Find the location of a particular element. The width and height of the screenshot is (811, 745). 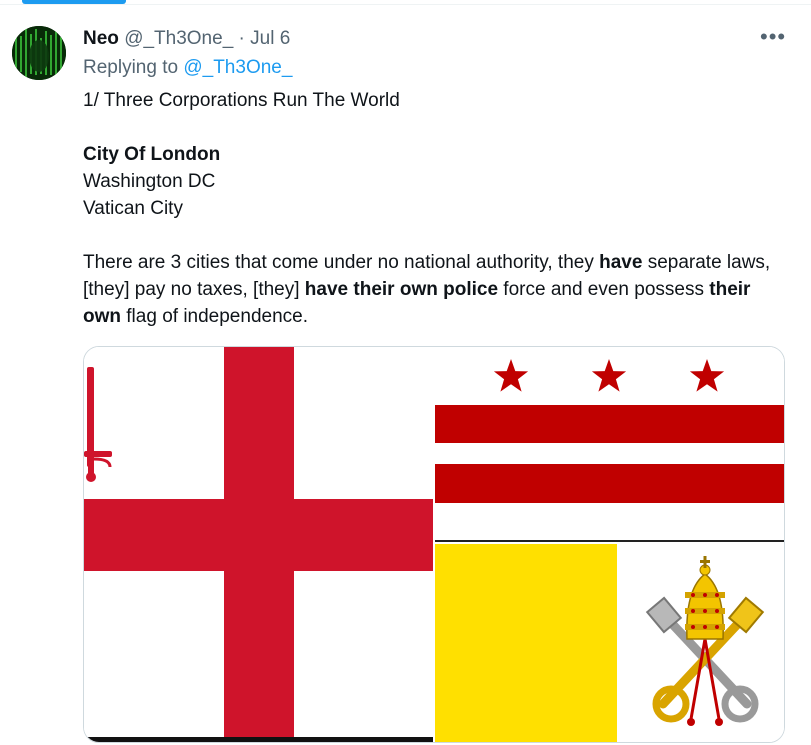

city-2: Washington DC is located at coordinates (149, 181).